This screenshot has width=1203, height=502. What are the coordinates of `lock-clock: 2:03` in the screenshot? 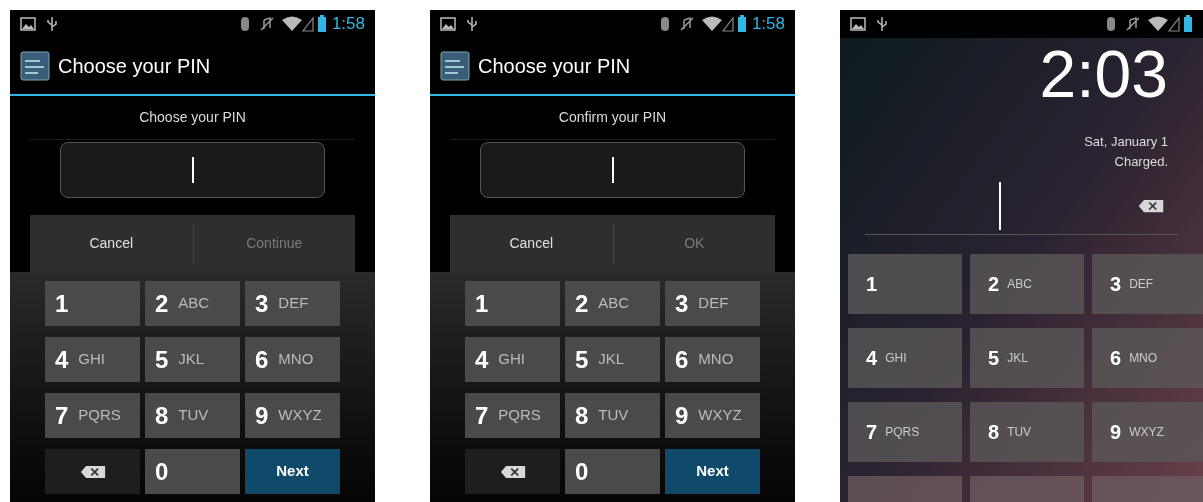 It's located at (1103, 74).